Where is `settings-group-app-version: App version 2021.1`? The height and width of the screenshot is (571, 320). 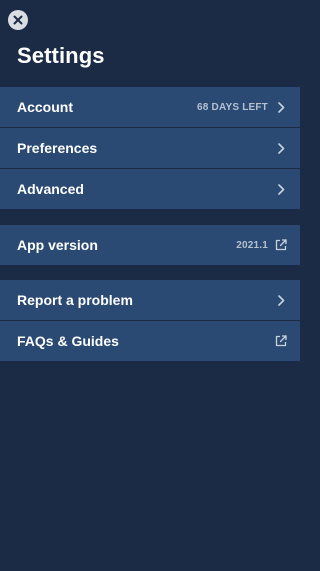 settings-group-app-version: App version 2021.1 is located at coordinates (150, 245).